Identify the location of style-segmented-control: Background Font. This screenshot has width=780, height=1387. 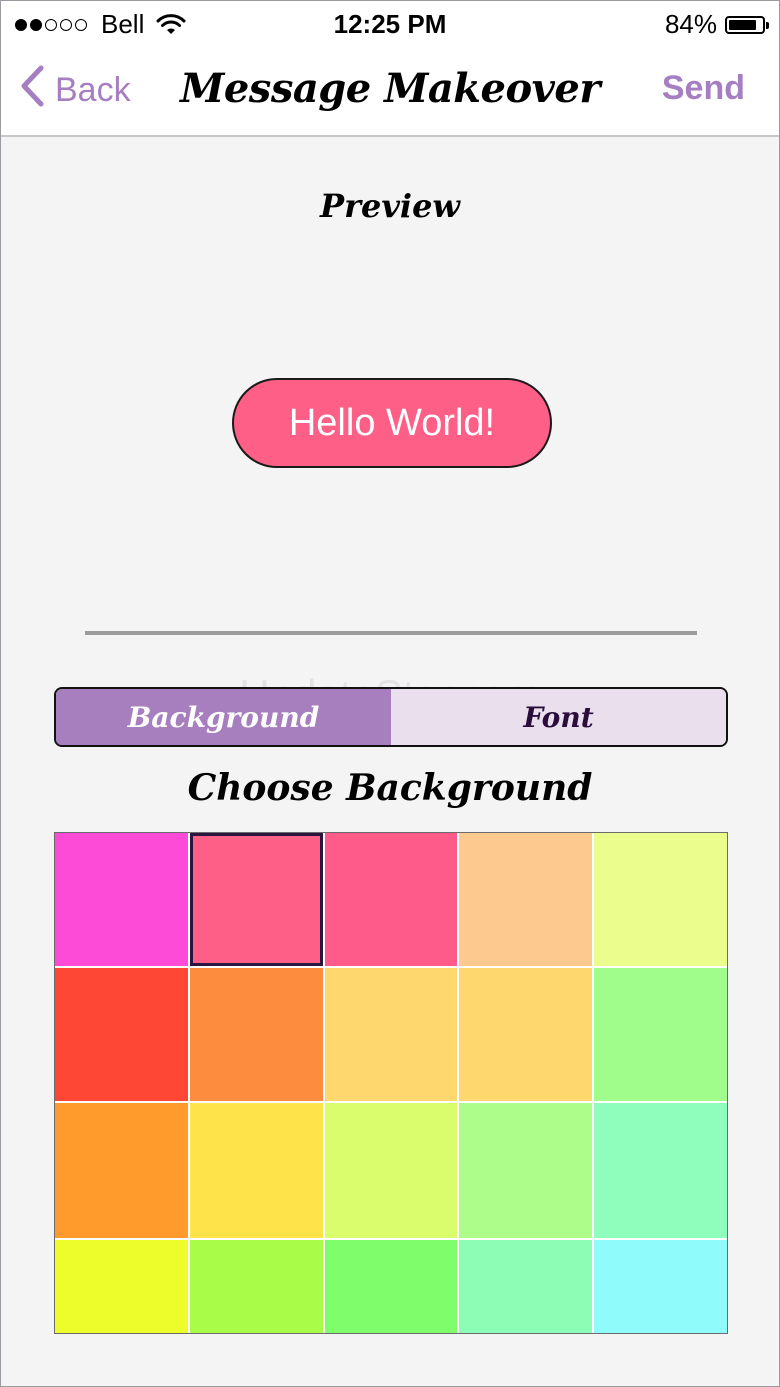
(391, 717).